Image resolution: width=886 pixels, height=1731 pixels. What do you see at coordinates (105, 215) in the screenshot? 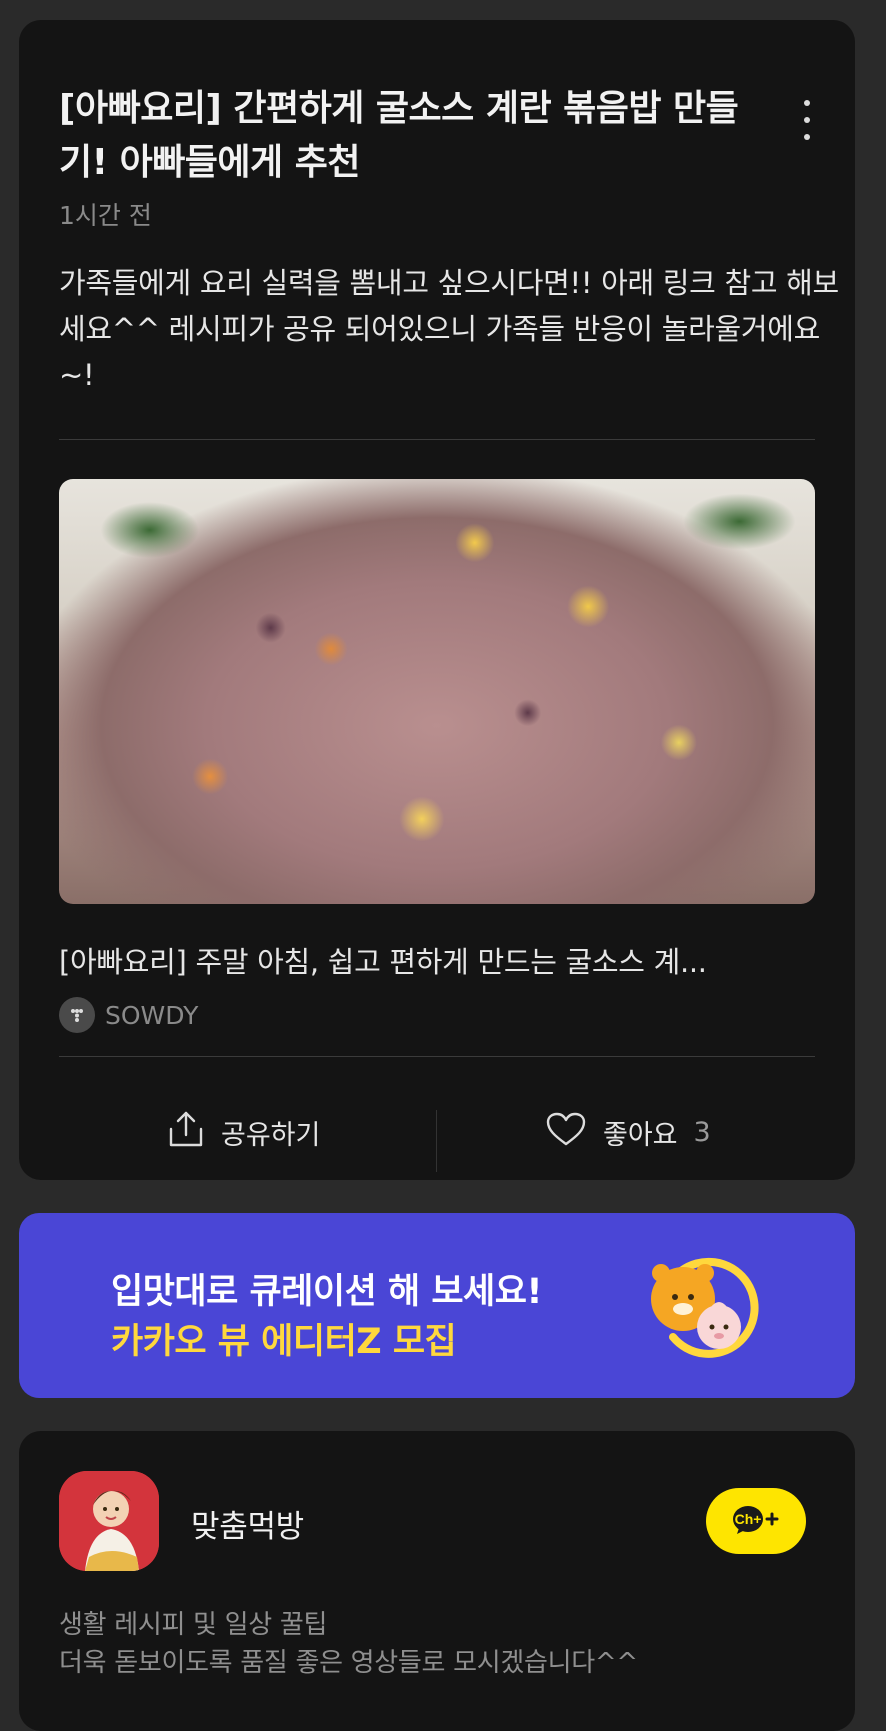
I see `post-timestamp: 1시간 전` at bounding box center [105, 215].